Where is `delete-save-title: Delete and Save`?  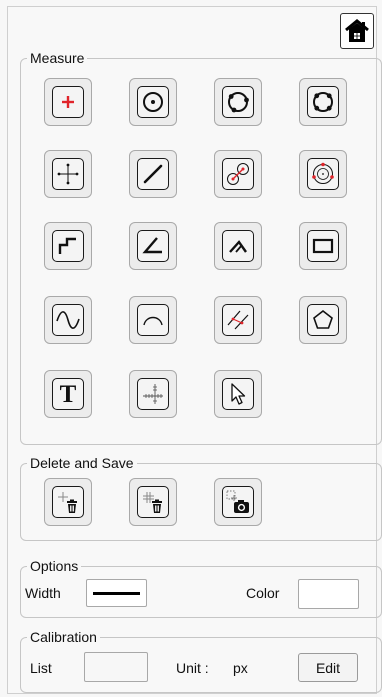 delete-save-title: Delete and Save is located at coordinates (82, 463).